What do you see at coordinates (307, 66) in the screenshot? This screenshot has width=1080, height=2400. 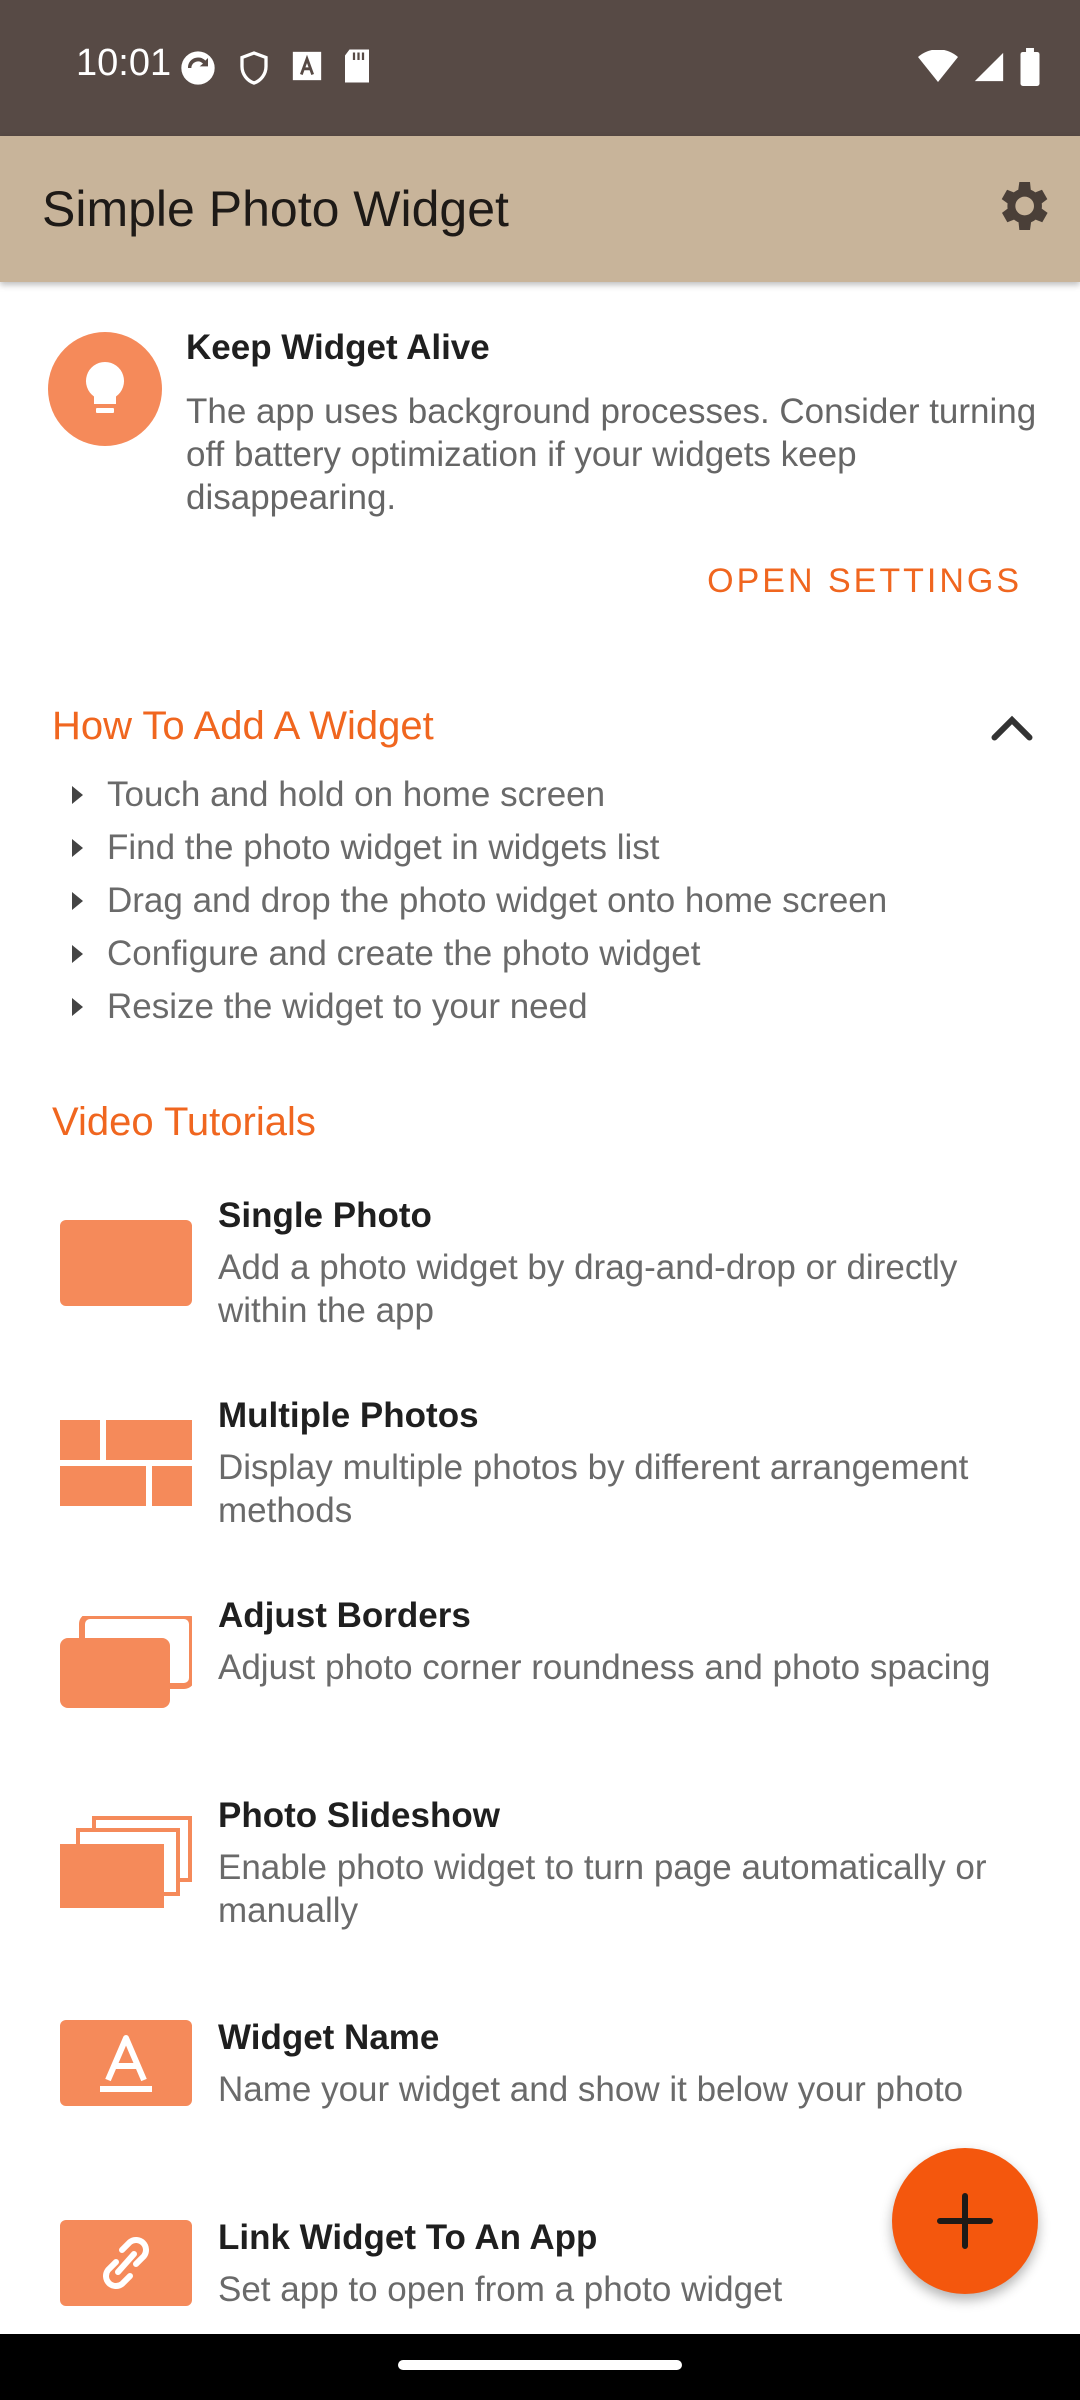 I see `font-icon` at bounding box center [307, 66].